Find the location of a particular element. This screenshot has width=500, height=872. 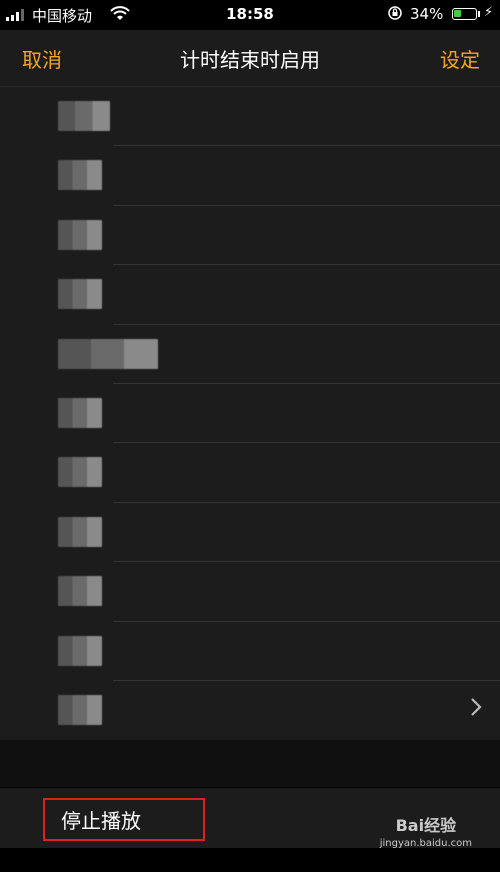

annotation-highlight-box is located at coordinates (124, 819).